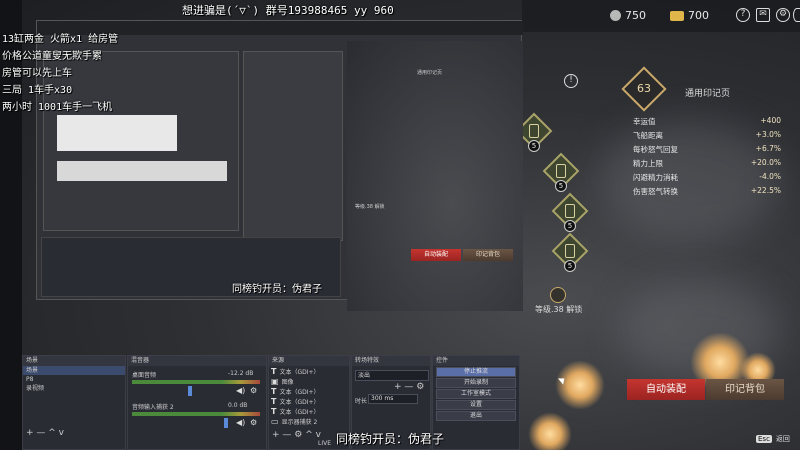  I want to click on scene-item: 场景, so click(74, 370).